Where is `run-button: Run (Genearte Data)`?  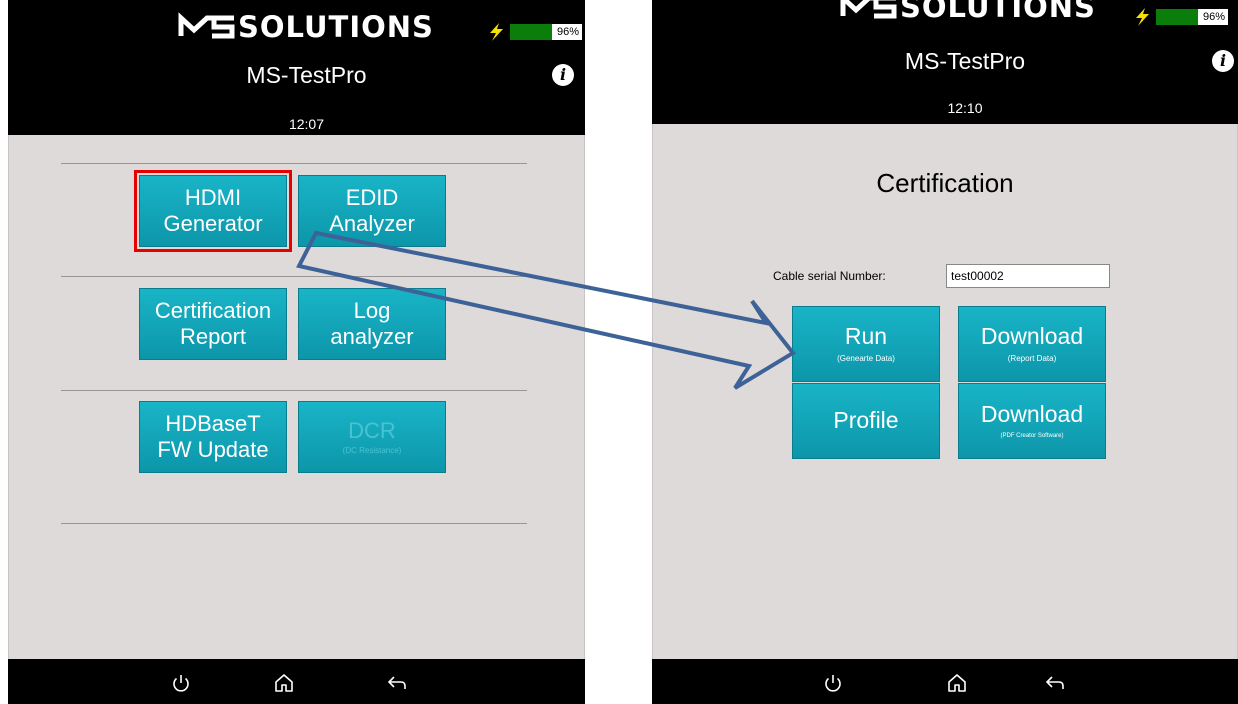
run-button: Run (Genearte Data) is located at coordinates (866, 344).